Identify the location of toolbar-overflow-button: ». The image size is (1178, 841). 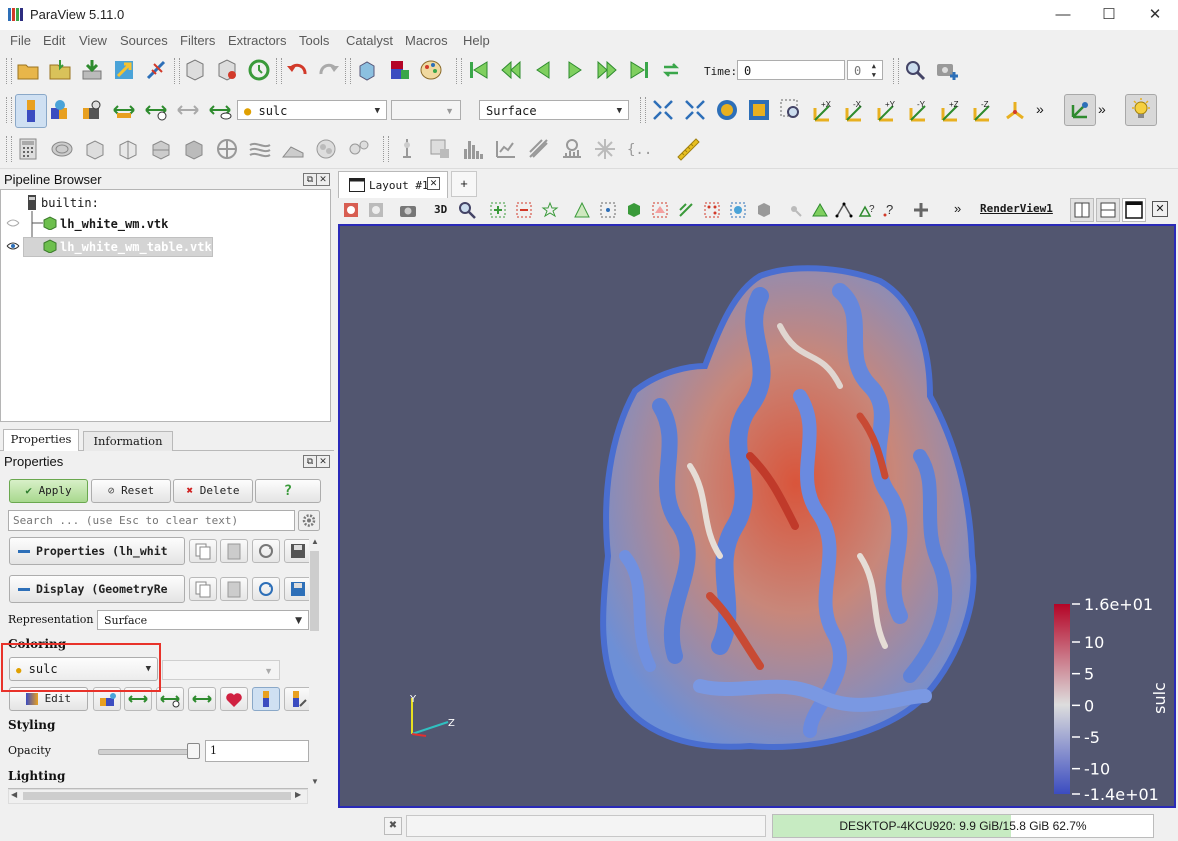
(1040, 109).